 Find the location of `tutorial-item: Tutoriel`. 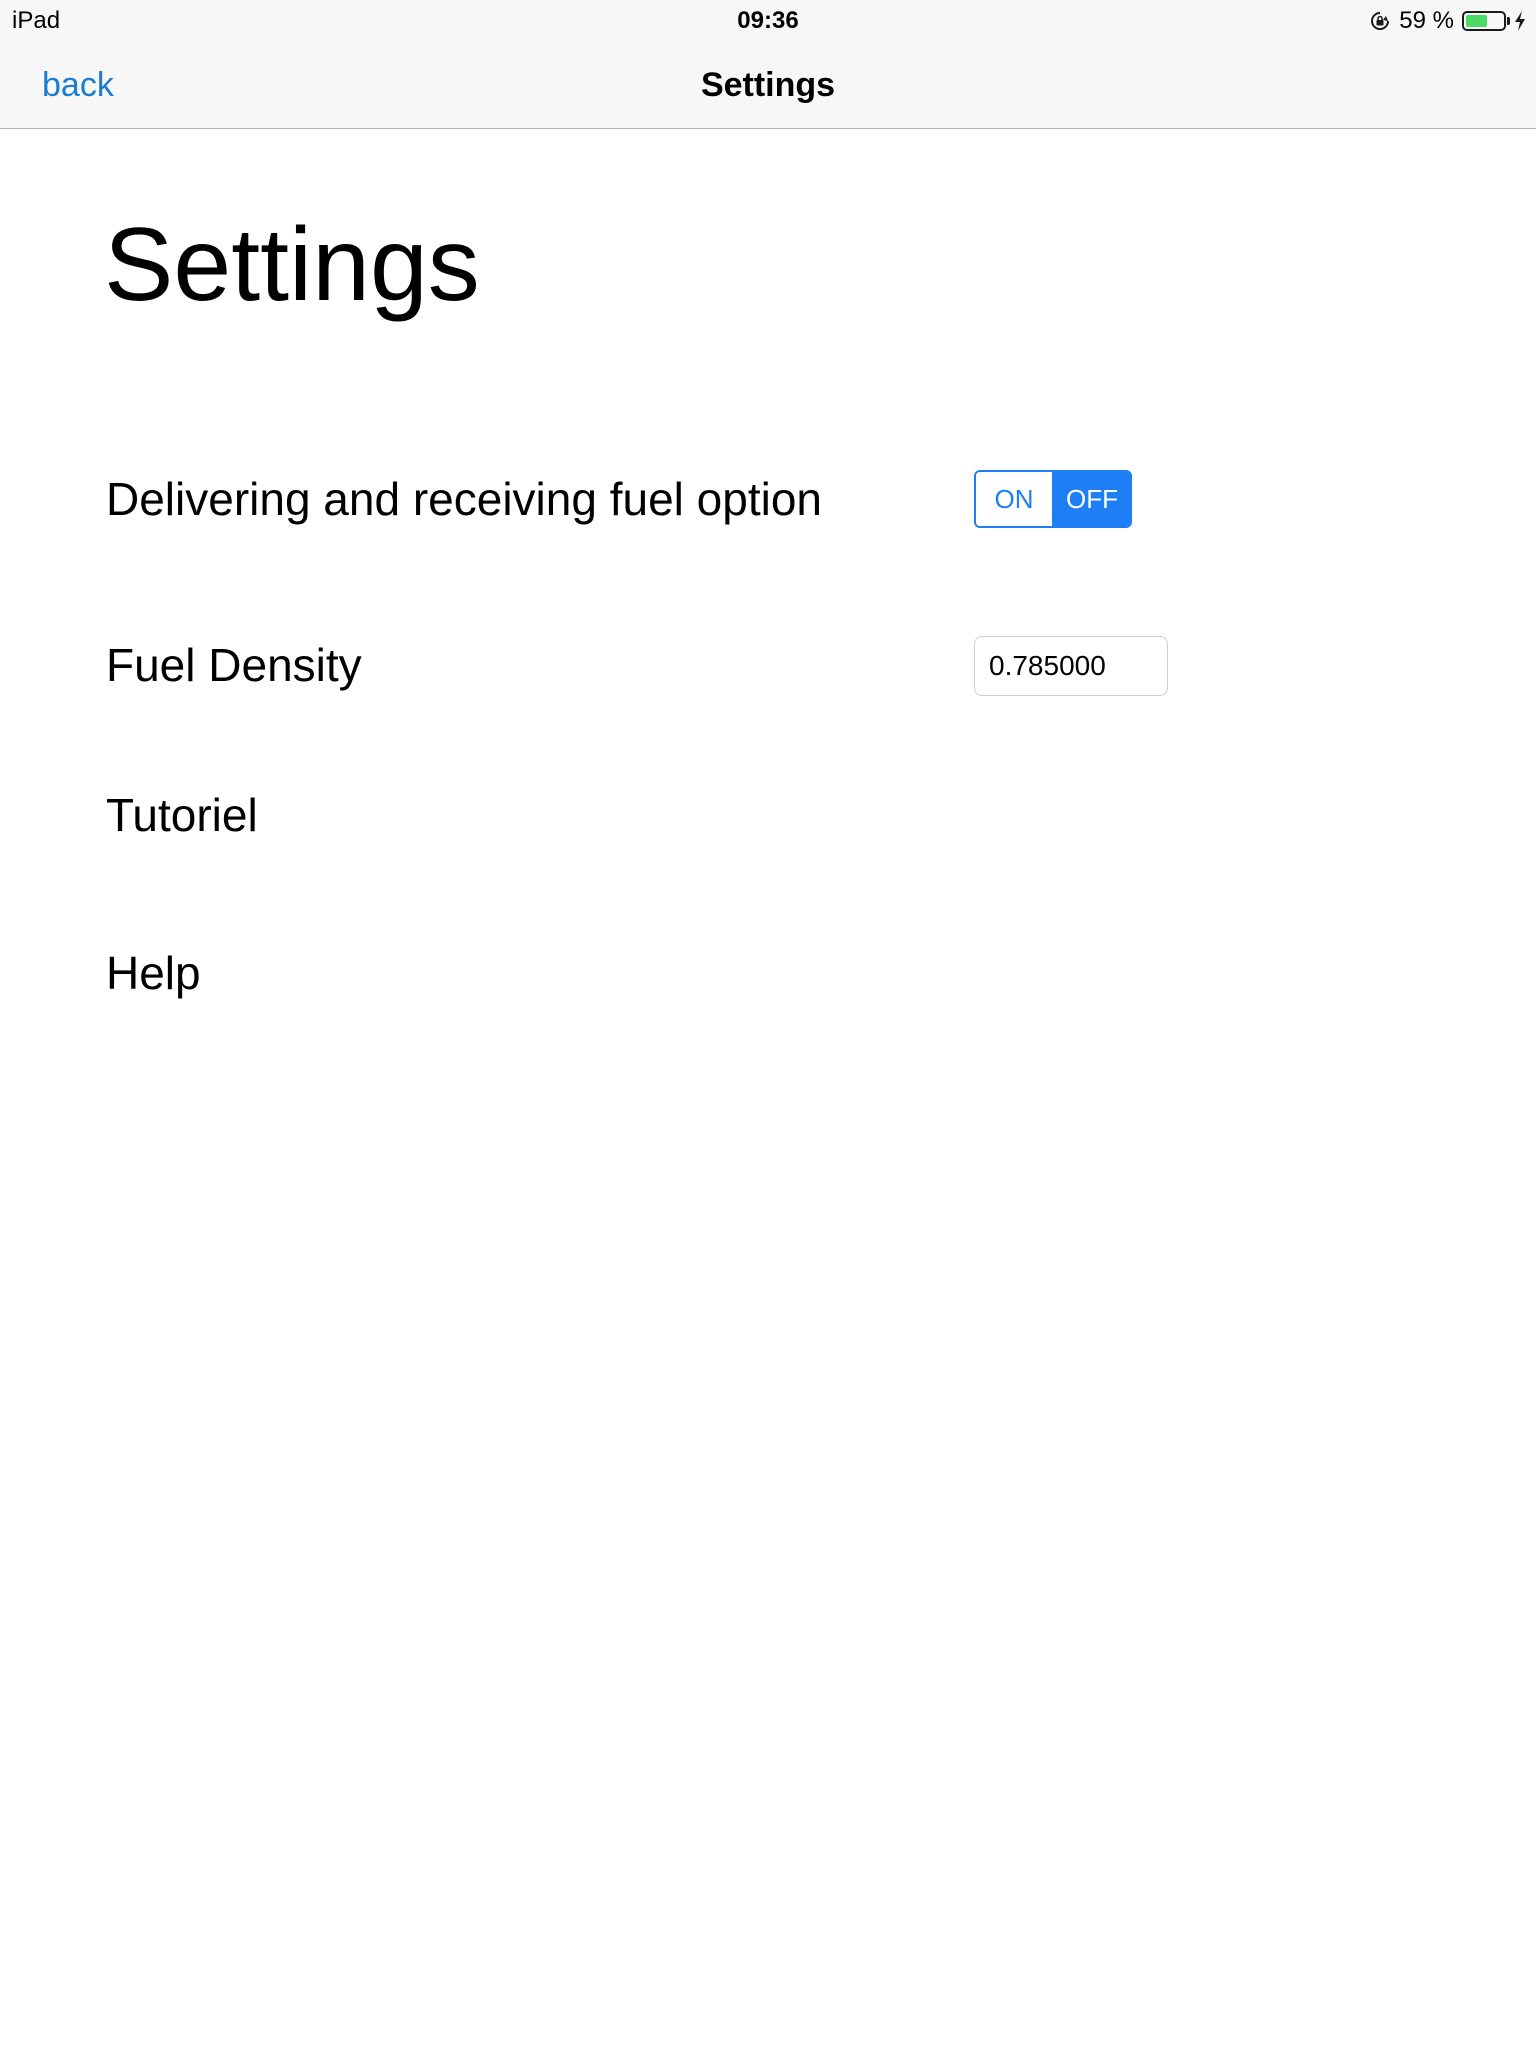

tutorial-item: Tutoriel is located at coordinates (182, 815).